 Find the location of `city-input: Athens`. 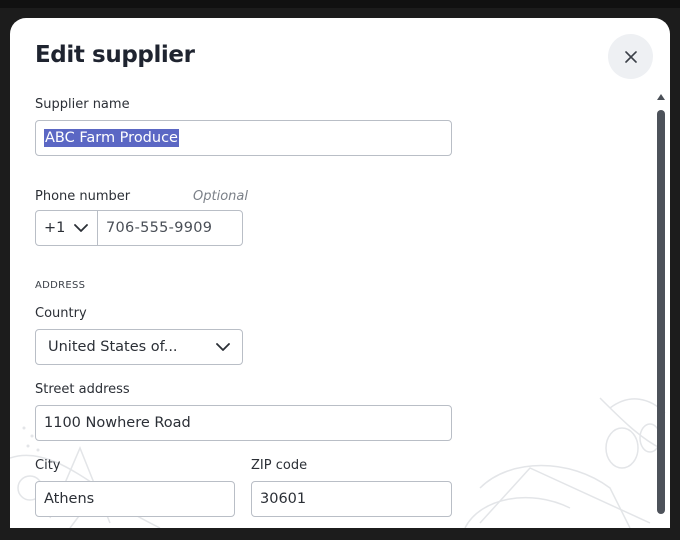

city-input: Athens is located at coordinates (135, 499).